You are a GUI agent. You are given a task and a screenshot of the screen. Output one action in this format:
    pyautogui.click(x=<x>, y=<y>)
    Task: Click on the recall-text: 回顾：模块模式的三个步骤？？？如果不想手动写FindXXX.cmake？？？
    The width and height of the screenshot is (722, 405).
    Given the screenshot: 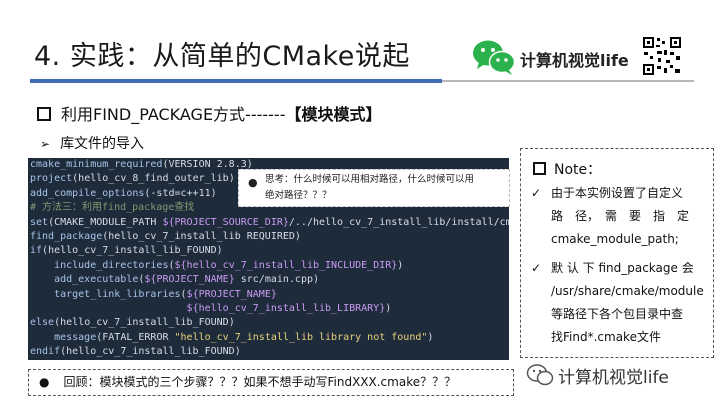 What is the action you would take?
    pyautogui.click(x=259, y=382)
    